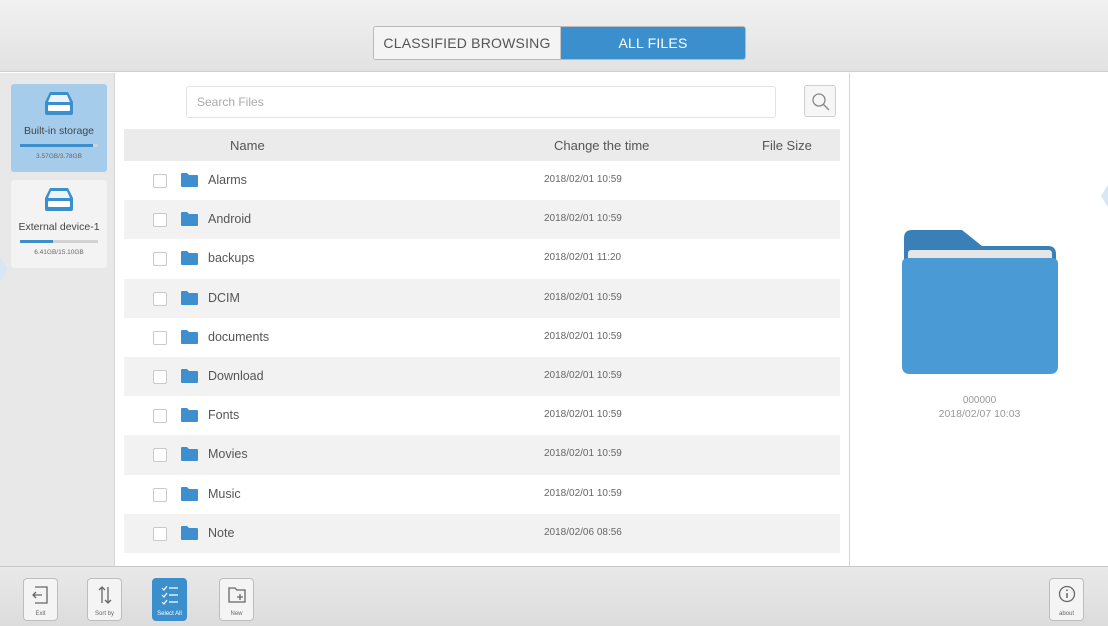  I want to click on select-all-label: Select All, so click(169, 614).